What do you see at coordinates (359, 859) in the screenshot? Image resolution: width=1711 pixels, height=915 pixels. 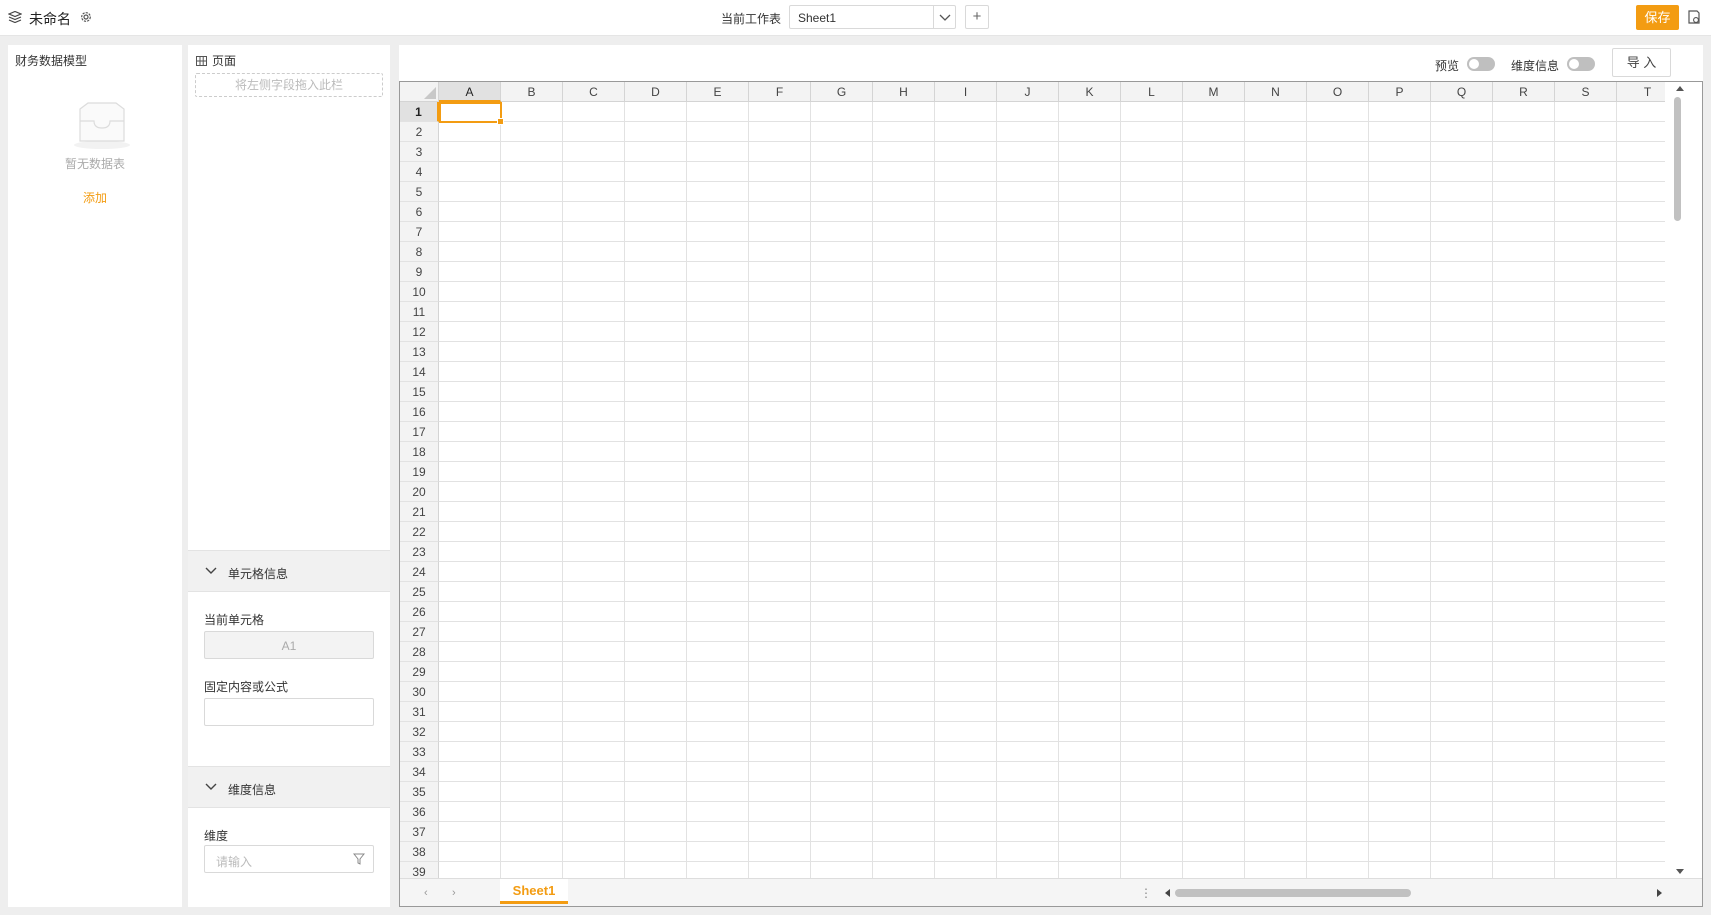 I see `filter-icon` at bounding box center [359, 859].